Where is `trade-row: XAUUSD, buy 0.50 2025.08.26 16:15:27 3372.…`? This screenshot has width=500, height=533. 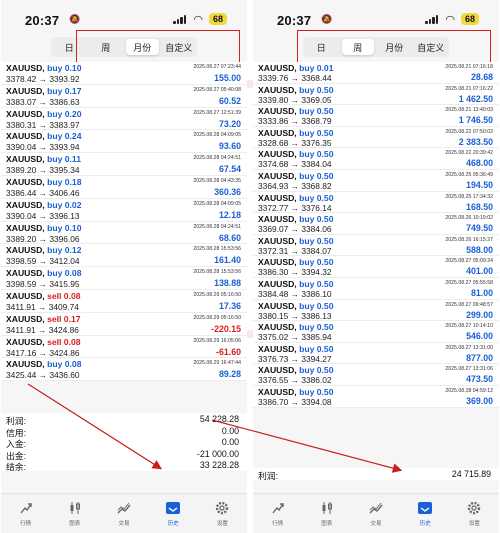
trade-row: XAUUSD, buy 0.50 2025.08.26 16:15:27 3372.… is located at coordinates (376, 246).